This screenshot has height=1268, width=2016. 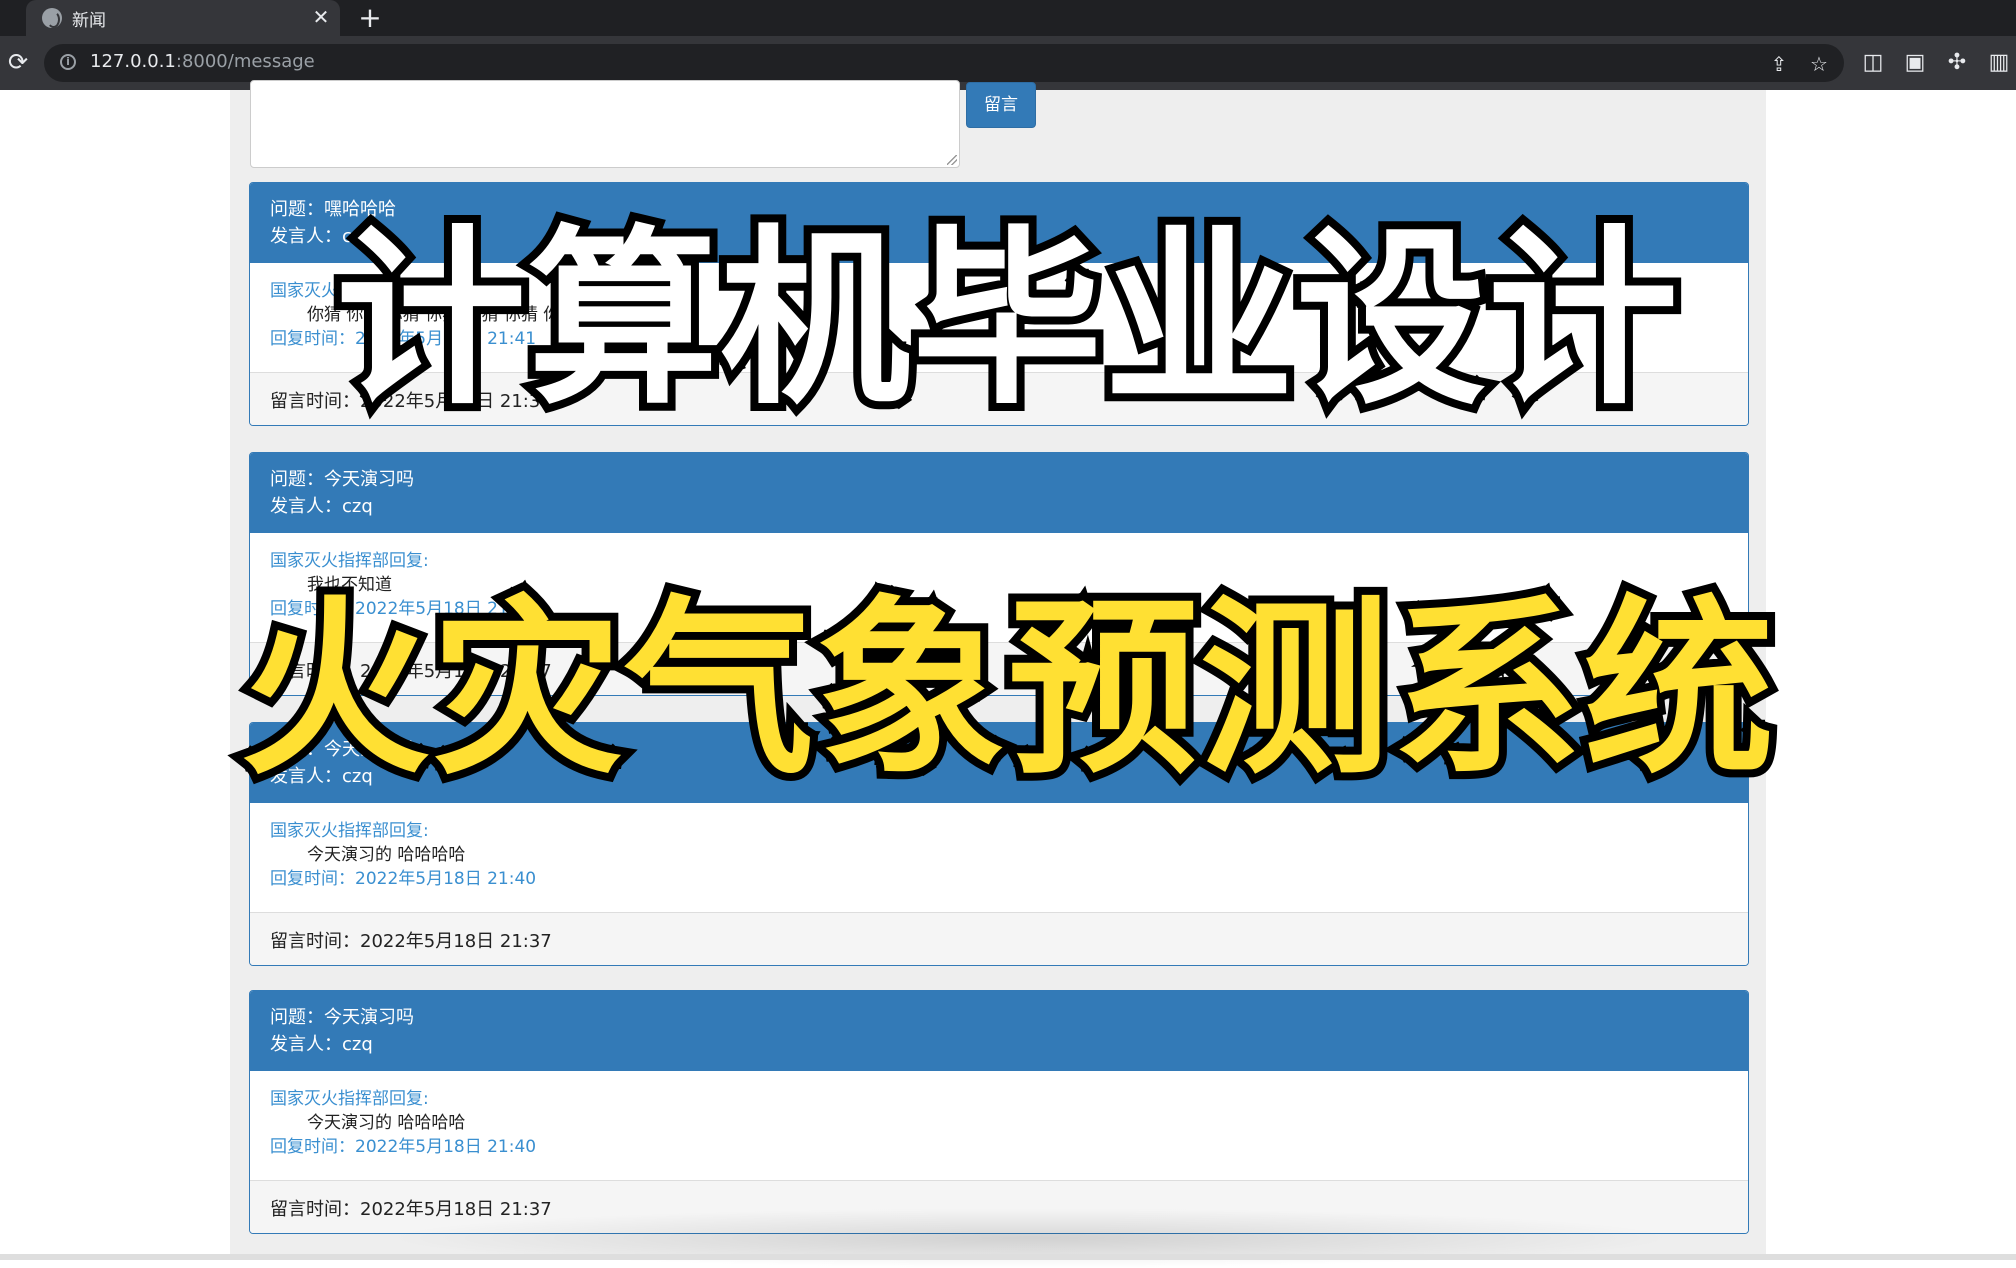 What do you see at coordinates (183, 18) in the screenshot?
I see `browser-tab: 新闻 ✕` at bounding box center [183, 18].